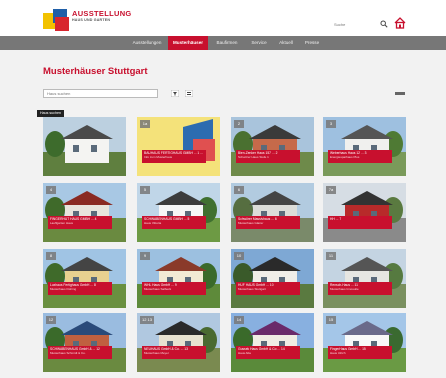 Image resolution: width=446 pixels, height=378 pixels. Describe the element at coordinates (68, 353) in the screenshot. I see `card-subtitle: Musterhaus Schmidt & Co.` at that location.